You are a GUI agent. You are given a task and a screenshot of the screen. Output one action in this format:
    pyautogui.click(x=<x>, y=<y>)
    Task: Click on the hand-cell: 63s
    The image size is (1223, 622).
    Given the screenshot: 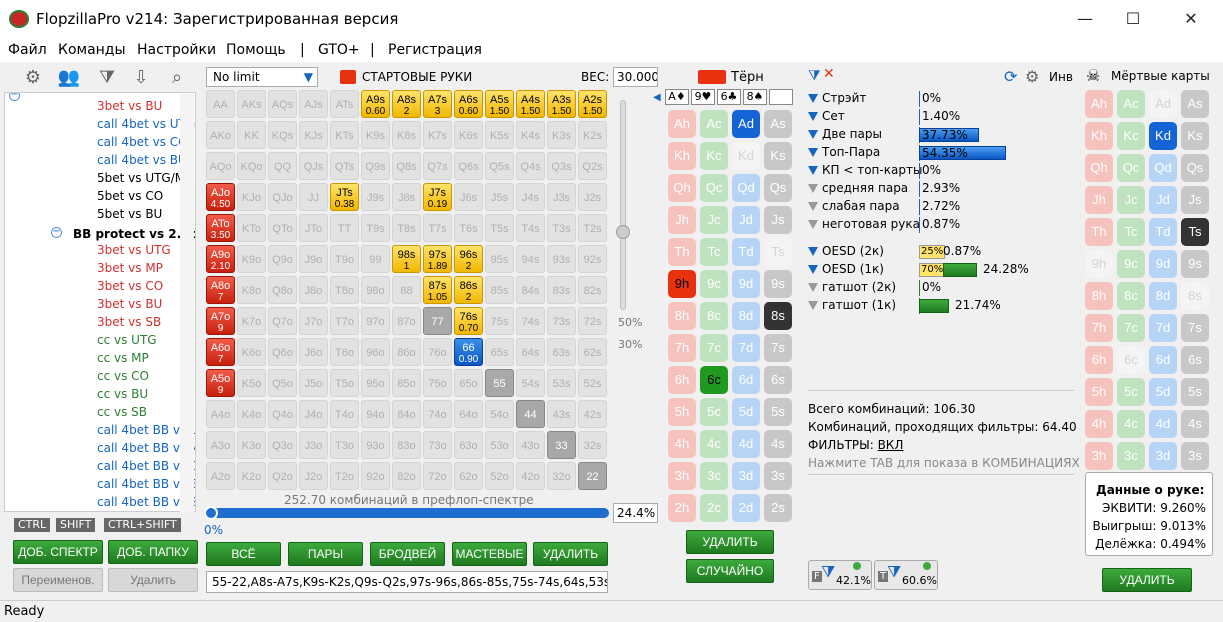 What is the action you would take?
    pyautogui.click(x=561, y=352)
    